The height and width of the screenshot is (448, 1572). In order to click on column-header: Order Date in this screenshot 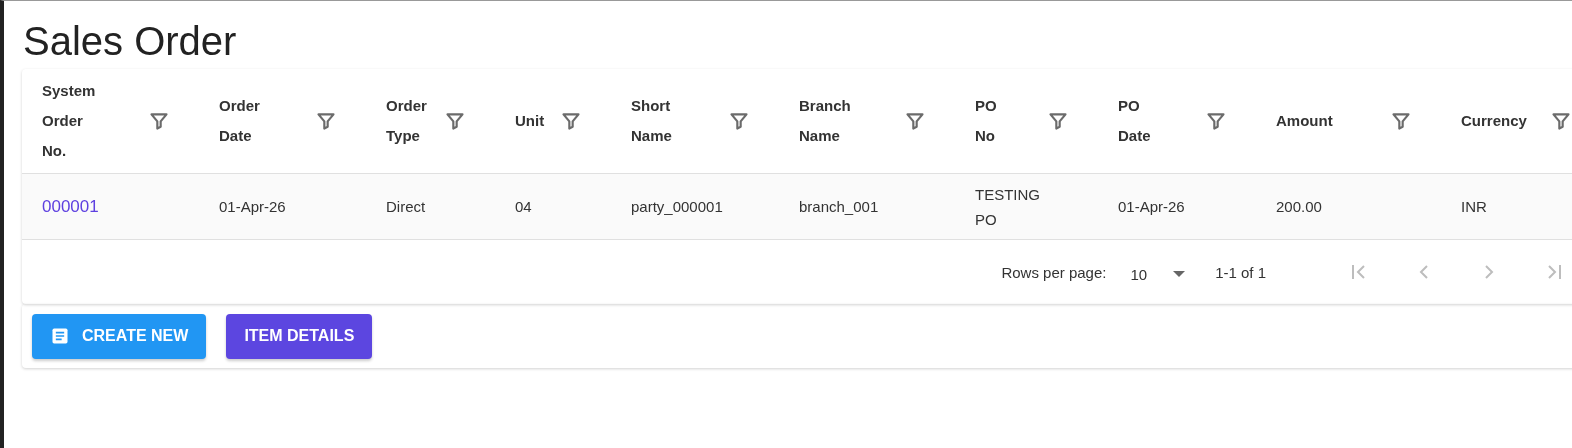, I will do `click(239, 121)`.